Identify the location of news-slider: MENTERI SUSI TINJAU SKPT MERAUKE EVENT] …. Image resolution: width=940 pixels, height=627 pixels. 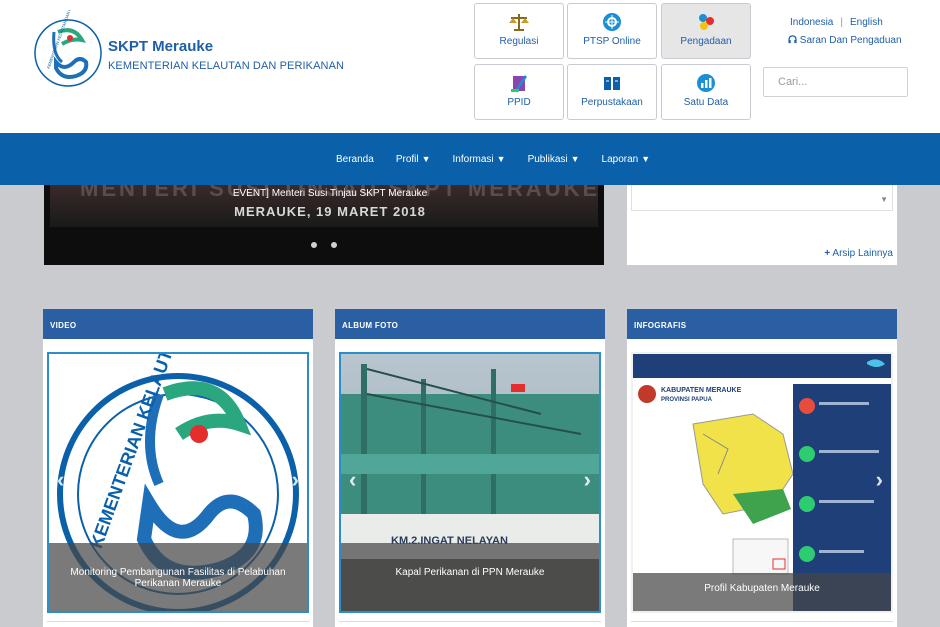
(324, 225).